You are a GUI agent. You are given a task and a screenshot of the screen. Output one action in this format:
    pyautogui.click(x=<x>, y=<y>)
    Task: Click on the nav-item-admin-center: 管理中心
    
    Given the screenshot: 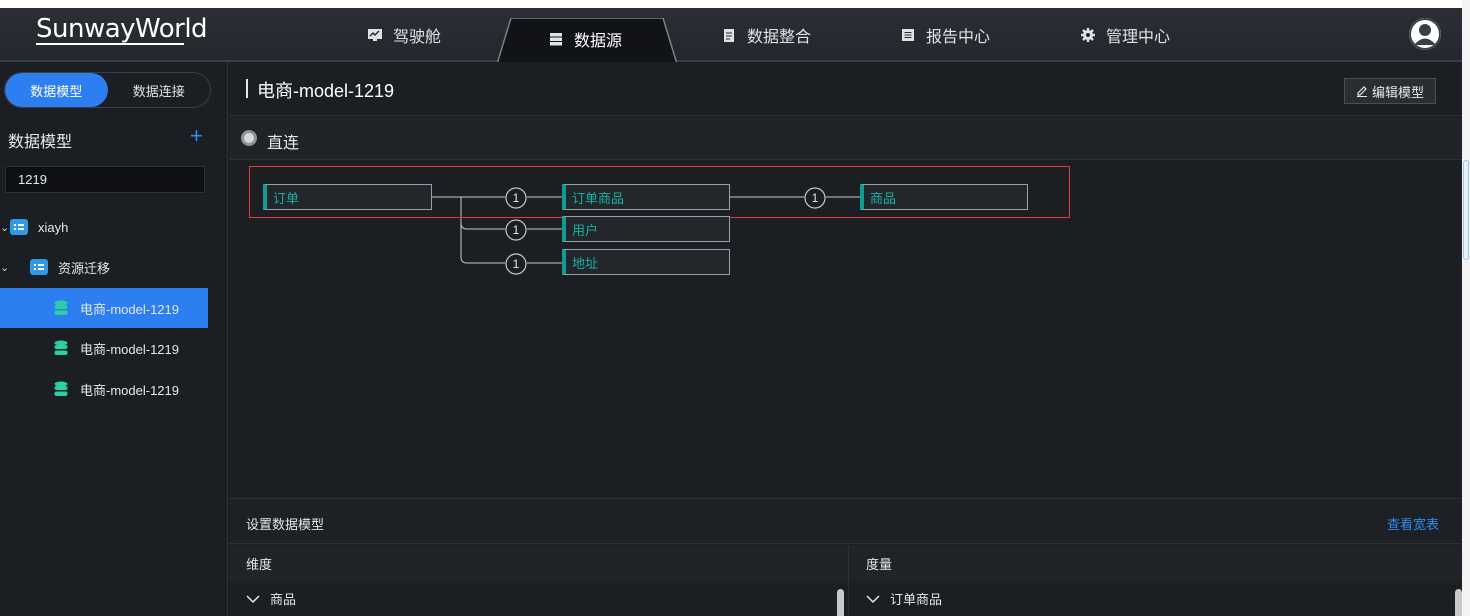 What is the action you would take?
    pyautogui.click(x=1125, y=35)
    